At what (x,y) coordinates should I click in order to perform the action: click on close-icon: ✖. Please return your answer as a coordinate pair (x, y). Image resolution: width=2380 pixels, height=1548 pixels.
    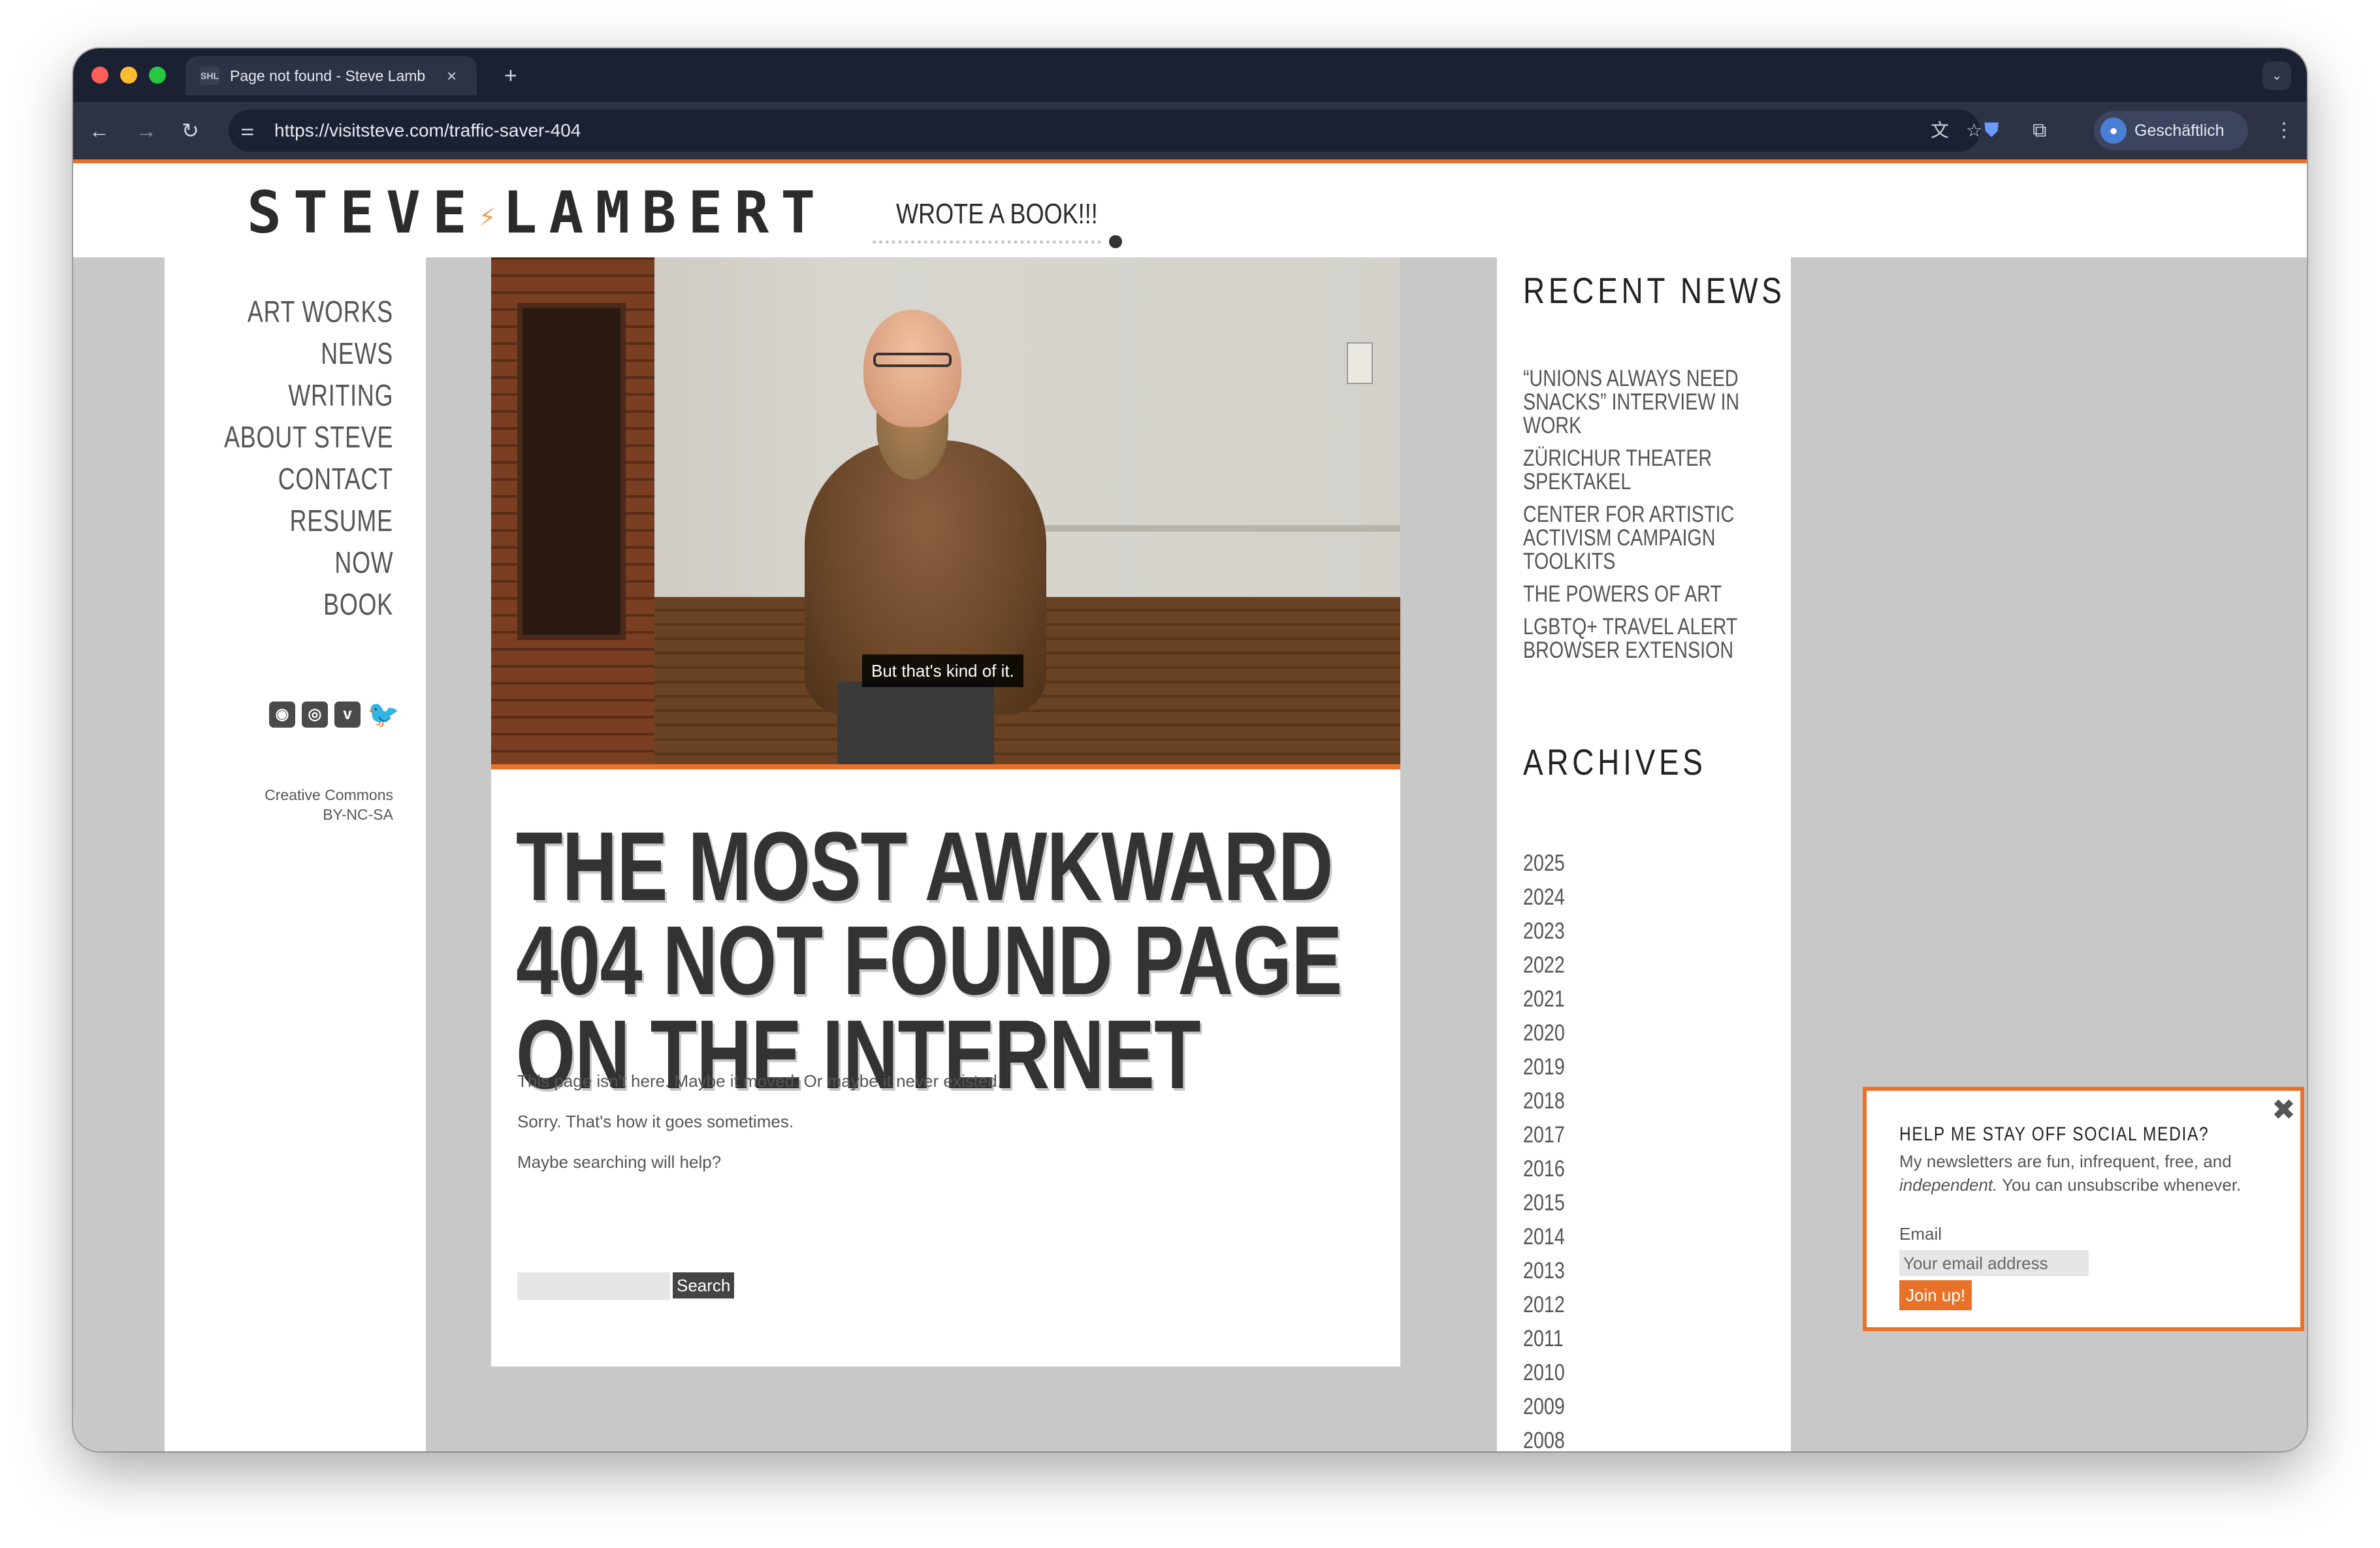
    Looking at the image, I should click on (2284, 1111).